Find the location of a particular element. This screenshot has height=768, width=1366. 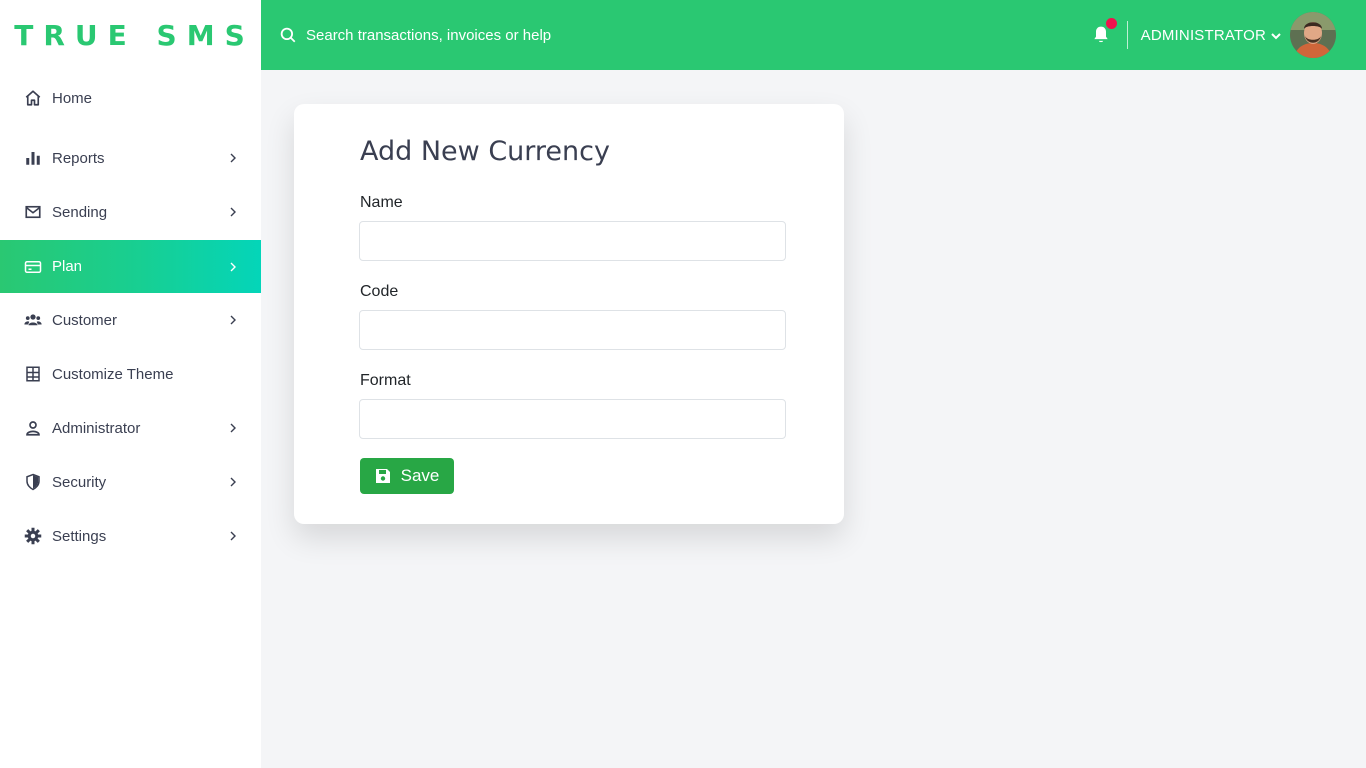

sidebar-item-label: Security is located at coordinates (79, 482).